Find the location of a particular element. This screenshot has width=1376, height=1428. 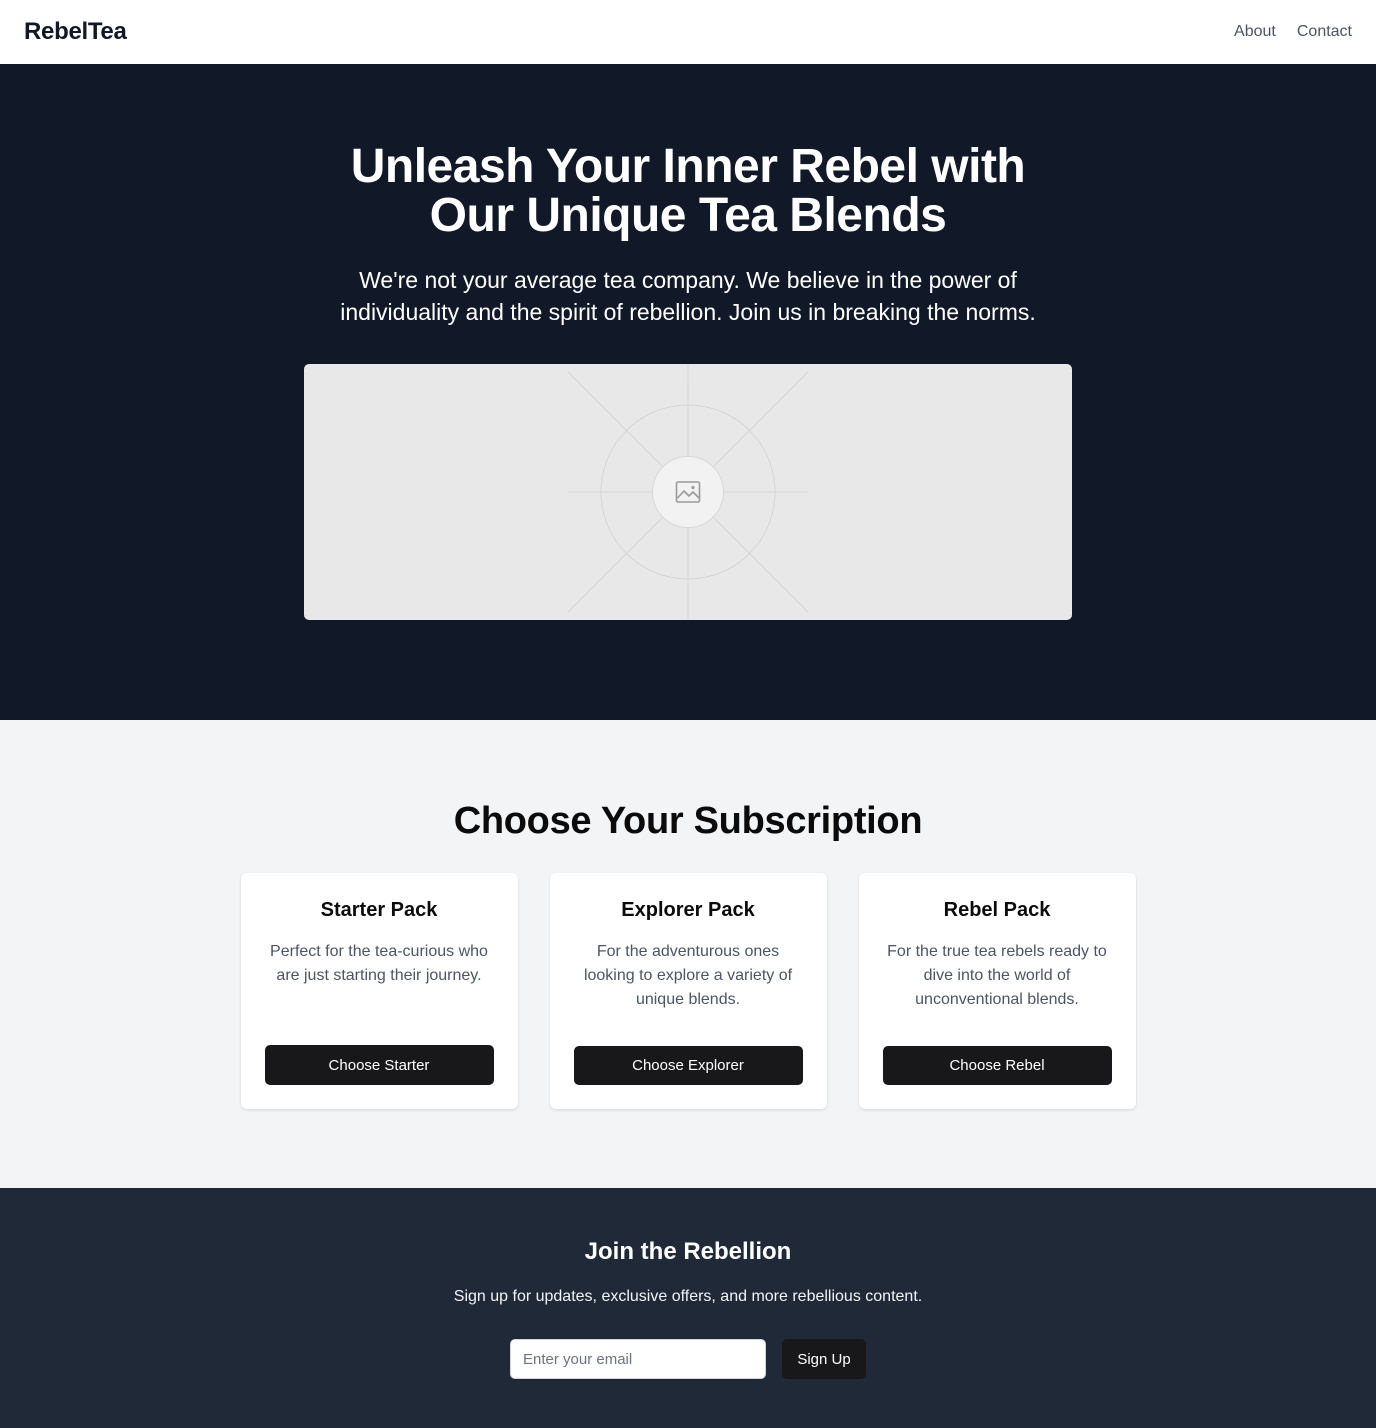

image-icon is located at coordinates (688, 492).